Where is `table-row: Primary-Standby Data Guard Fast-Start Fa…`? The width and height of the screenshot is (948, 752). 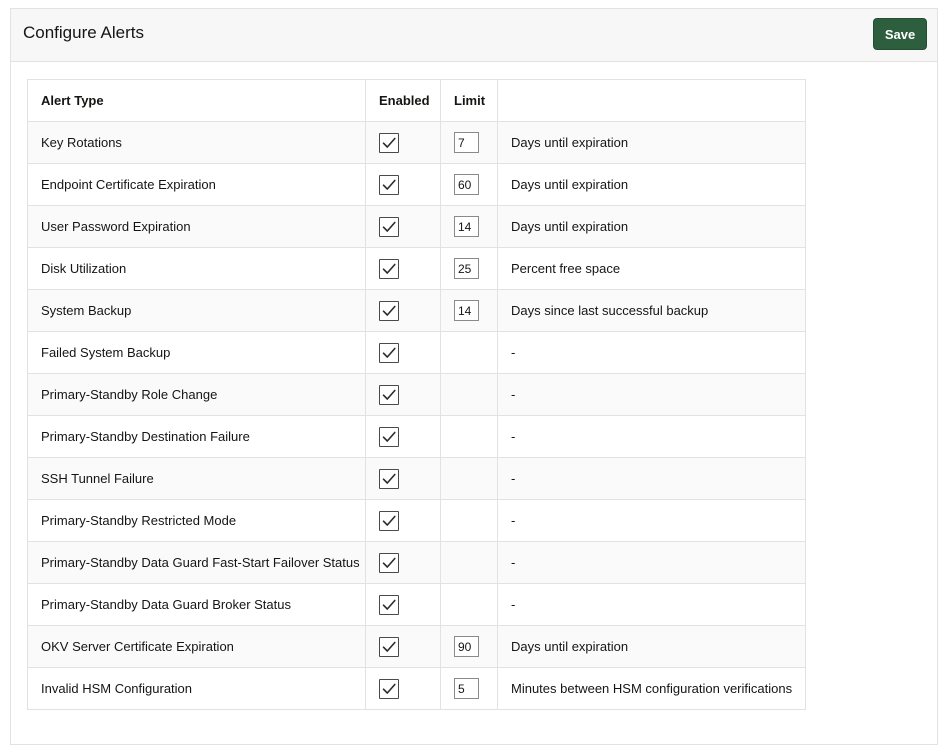
table-row: Primary-Standby Data Guard Fast-Start Fa… is located at coordinates (417, 563).